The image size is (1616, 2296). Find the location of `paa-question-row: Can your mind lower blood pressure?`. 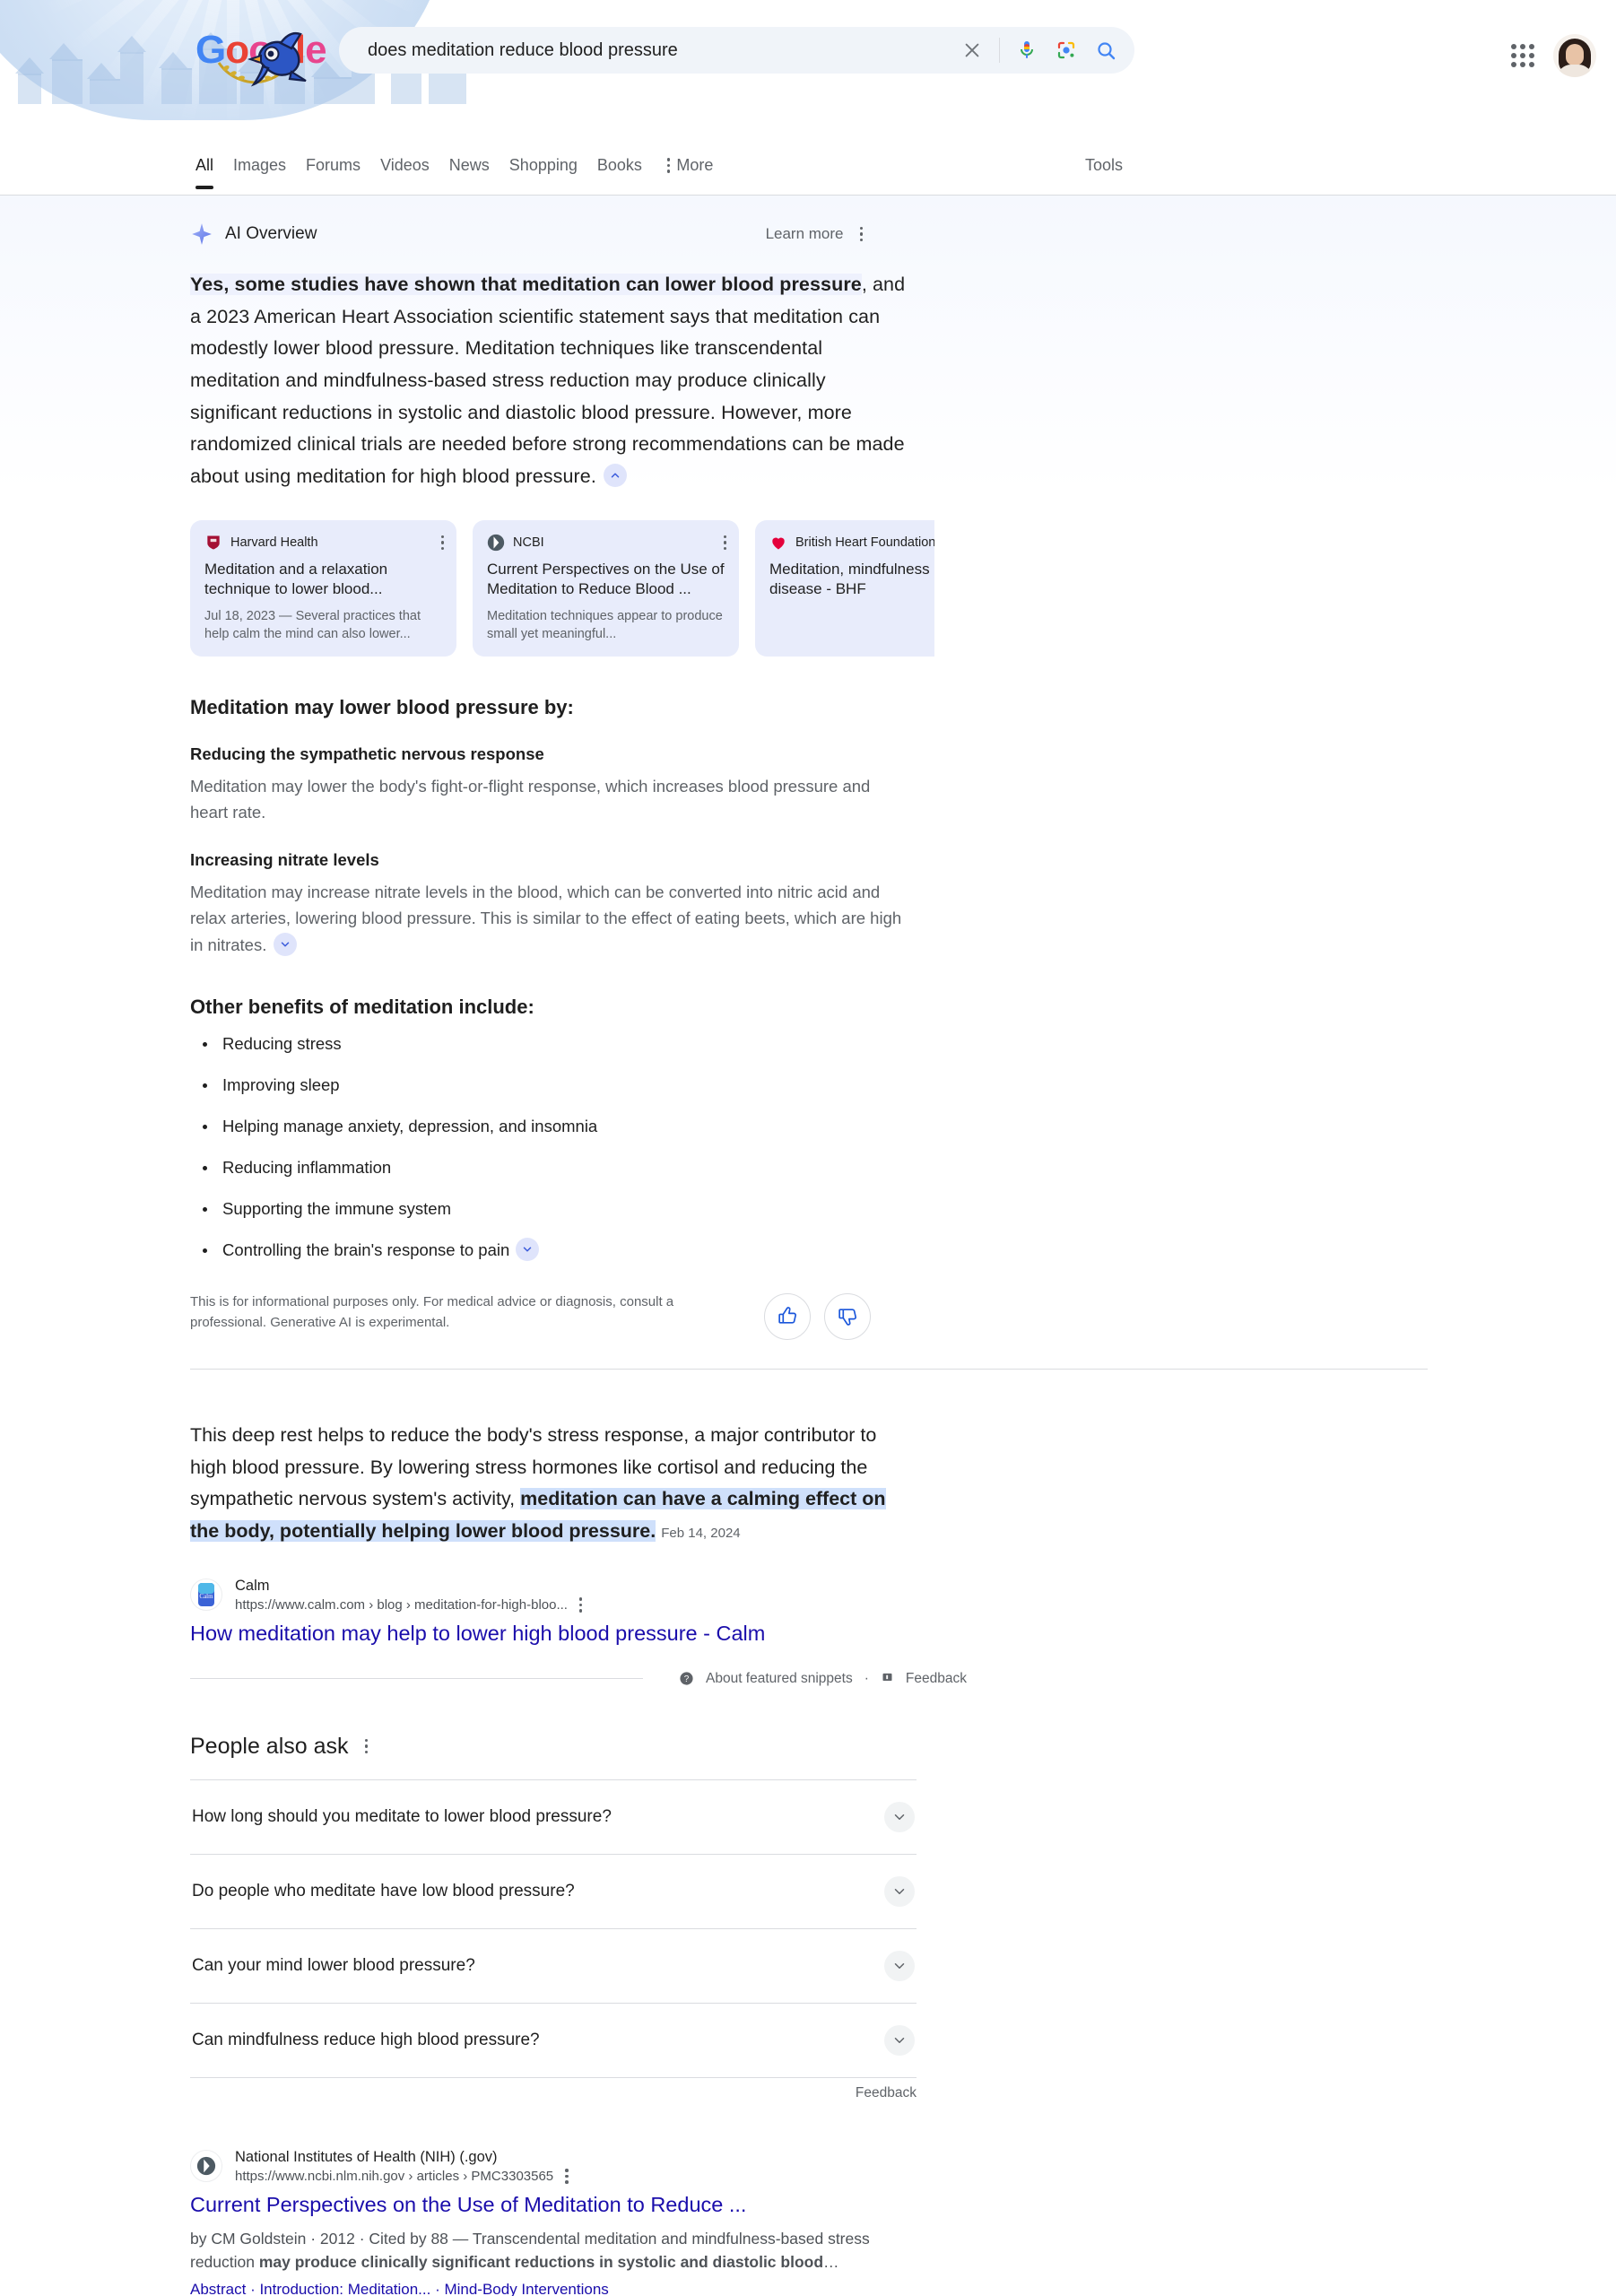

paa-question-row: Can your mind lower blood pressure? is located at coordinates (553, 1965).